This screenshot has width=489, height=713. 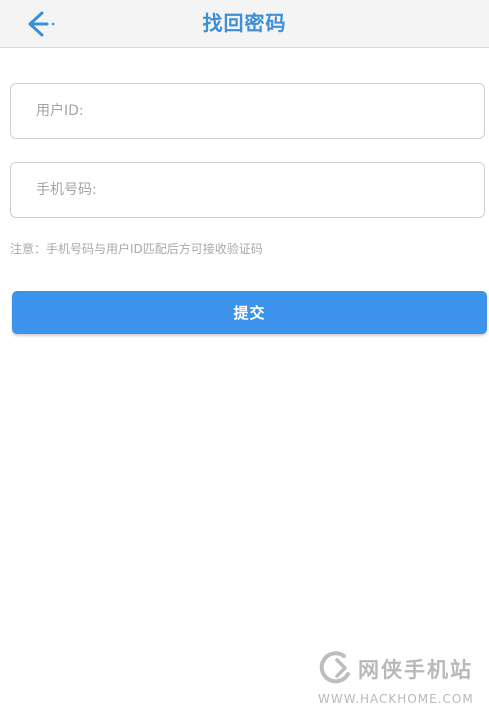 I want to click on header-bar: 找回密码, so click(x=244, y=24).